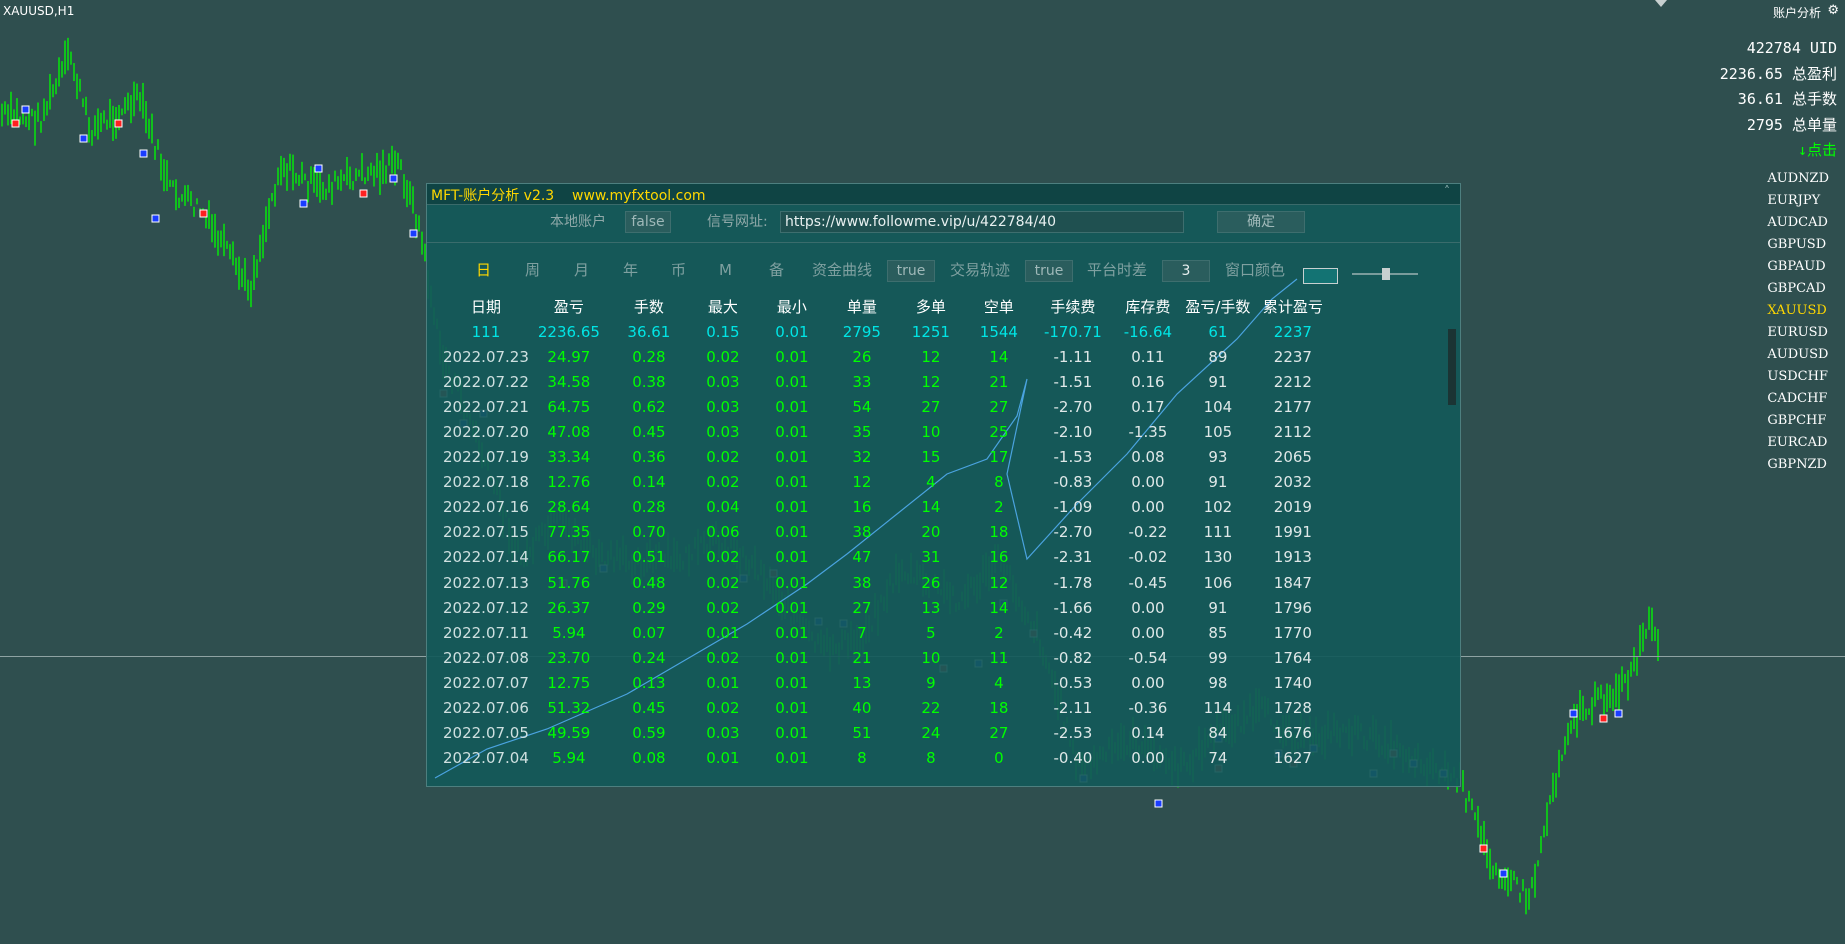 This screenshot has width=1845, height=944. I want to click on table-cell: 0.02, so click(723, 356).